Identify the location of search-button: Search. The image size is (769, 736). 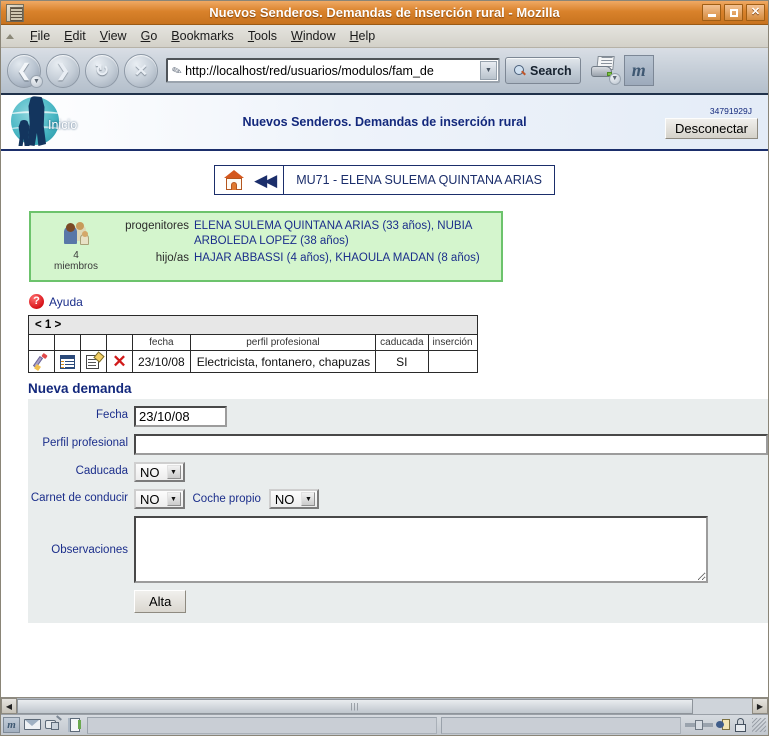
(543, 70).